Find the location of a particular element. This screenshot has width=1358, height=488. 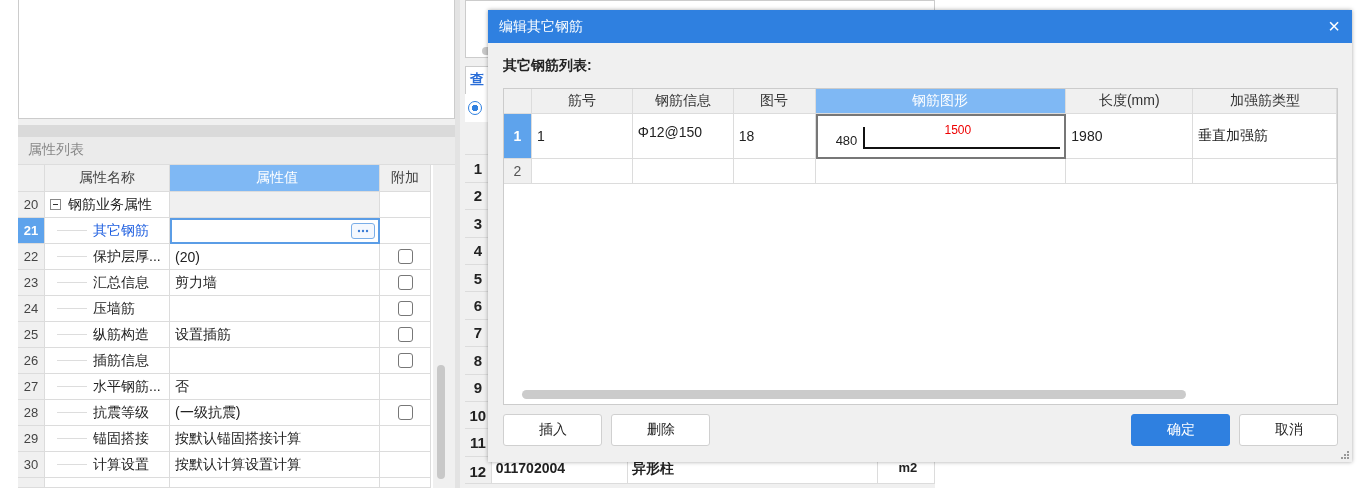

row-number: 21 is located at coordinates (31, 231).